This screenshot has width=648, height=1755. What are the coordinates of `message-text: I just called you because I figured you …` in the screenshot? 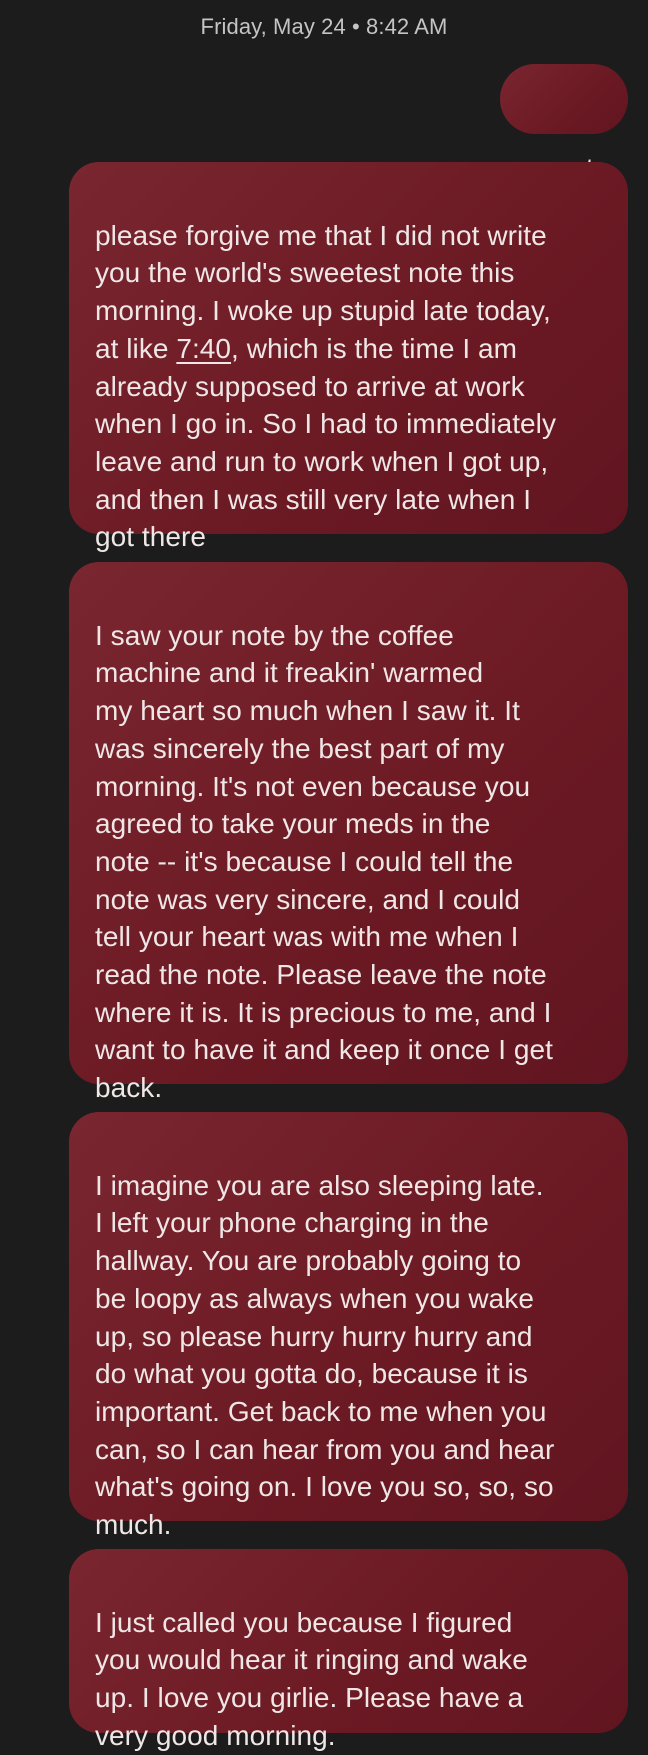 It's located at (311, 1678).